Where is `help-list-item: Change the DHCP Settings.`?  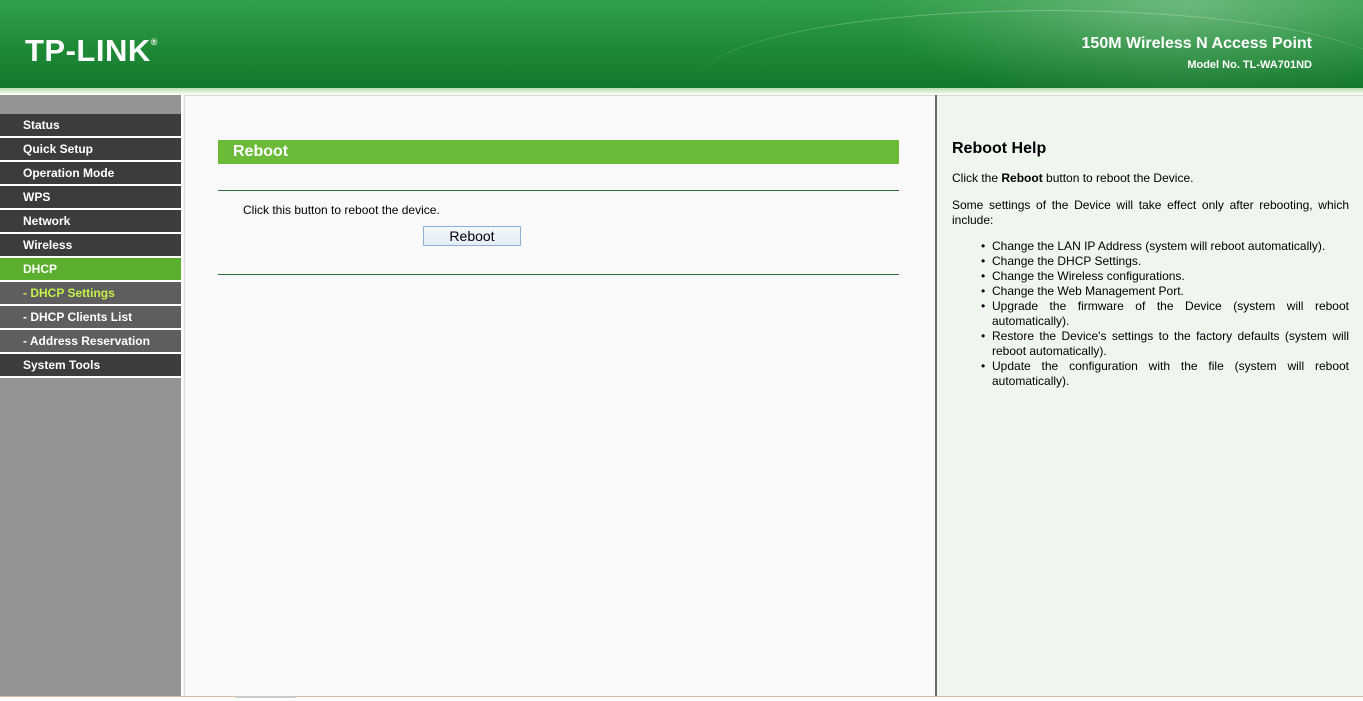
help-list-item: Change the DHCP Settings. is located at coordinates (1165, 261).